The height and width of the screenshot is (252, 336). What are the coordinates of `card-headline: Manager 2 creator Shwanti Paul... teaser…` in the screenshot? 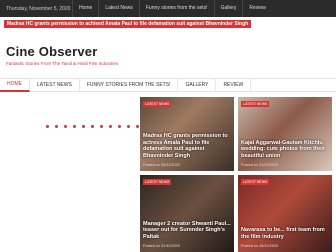 It's located at (187, 231).